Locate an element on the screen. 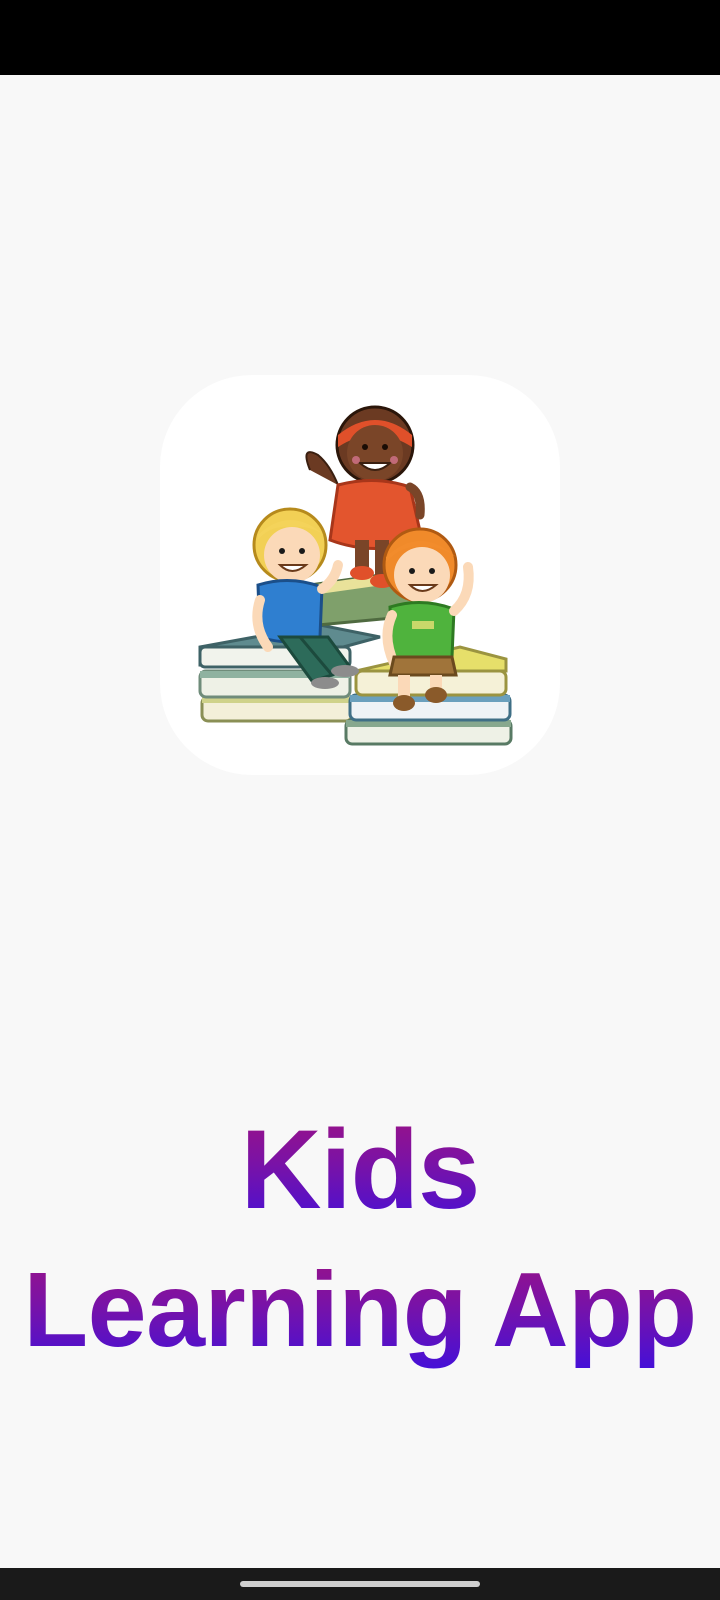 This screenshot has width=720, height=1600. app-title-line-1: Kids is located at coordinates (360, 1170).